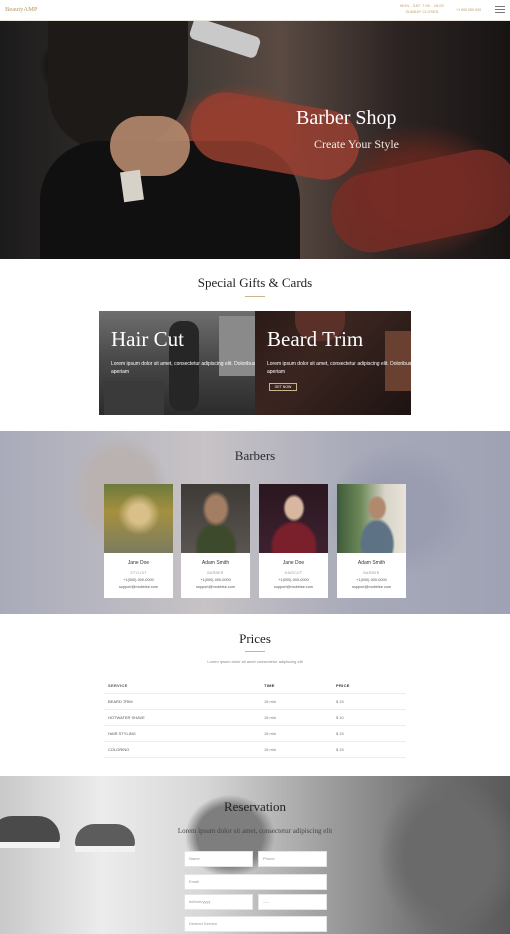 Image resolution: width=510 pixels, height=934 pixels. What do you see at coordinates (292, 859) in the screenshot?
I see `phone-input: Phone` at bounding box center [292, 859].